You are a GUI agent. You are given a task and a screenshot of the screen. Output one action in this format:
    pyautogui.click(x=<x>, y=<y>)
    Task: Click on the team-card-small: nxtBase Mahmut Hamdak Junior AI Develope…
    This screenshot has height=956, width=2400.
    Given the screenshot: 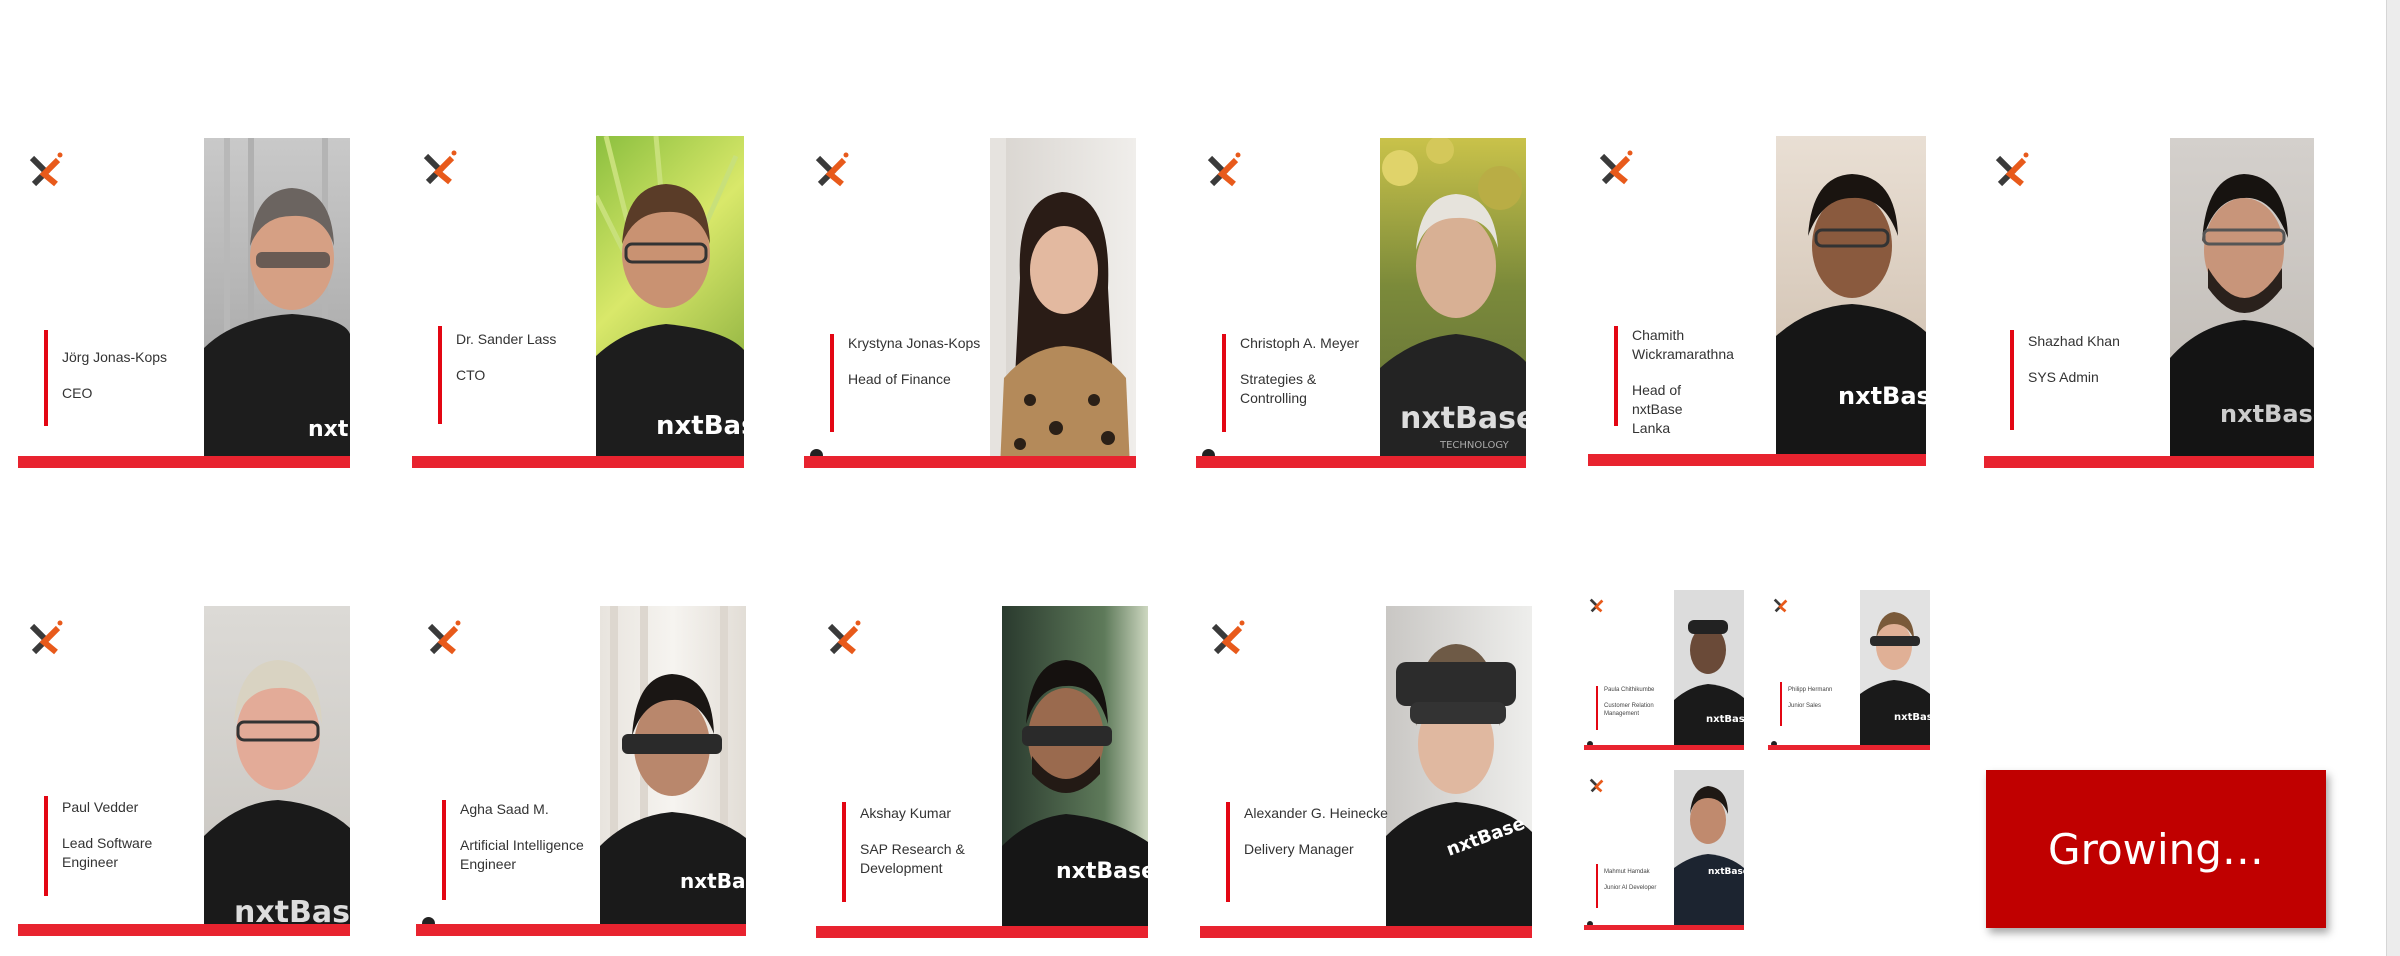 What is the action you would take?
    pyautogui.click(x=1664, y=850)
    